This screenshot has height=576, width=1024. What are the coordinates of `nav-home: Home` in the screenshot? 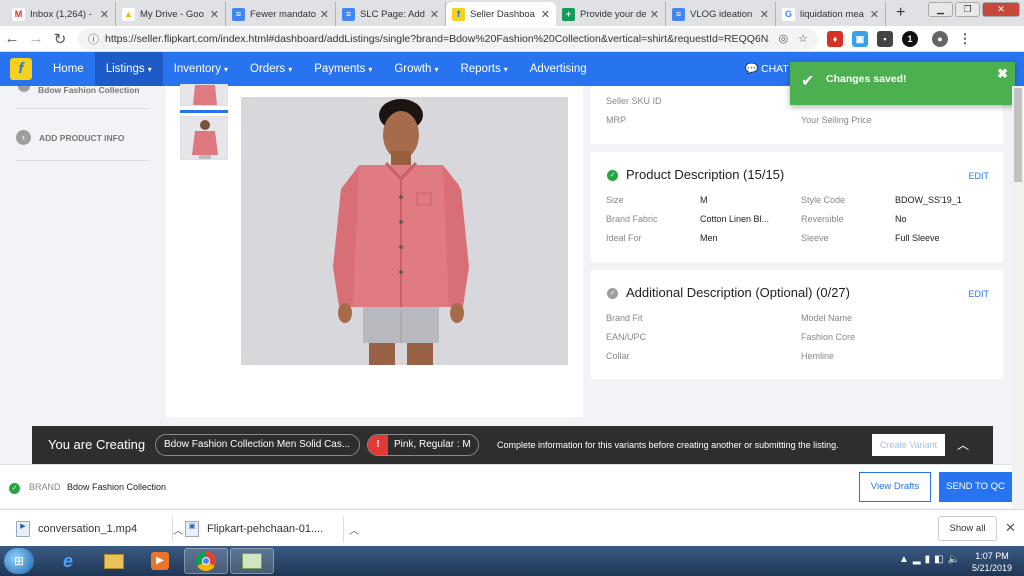 It's located at (68, 69).